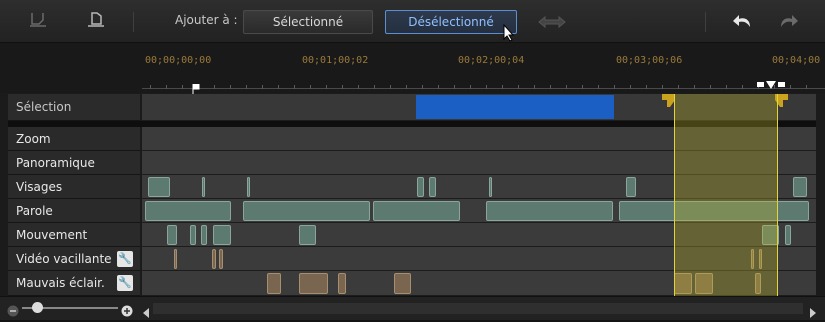  What do you see at coordinates (74, 235) in the screenshot?
I see `track-label-motion: Mouvement` at bounding box center [74, 235].